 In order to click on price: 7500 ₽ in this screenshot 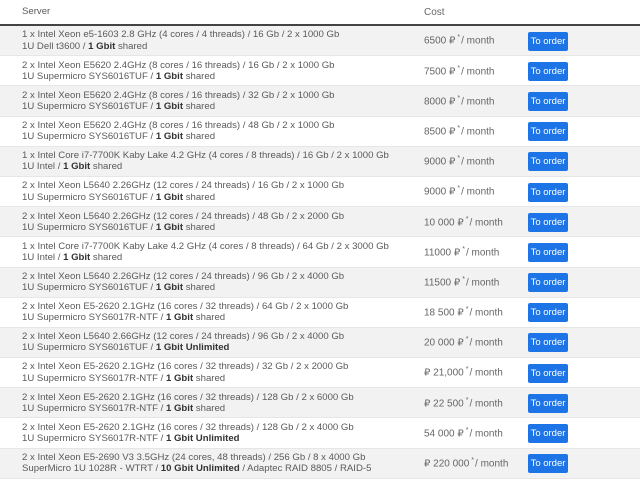, I will do `click(440, 71)`.